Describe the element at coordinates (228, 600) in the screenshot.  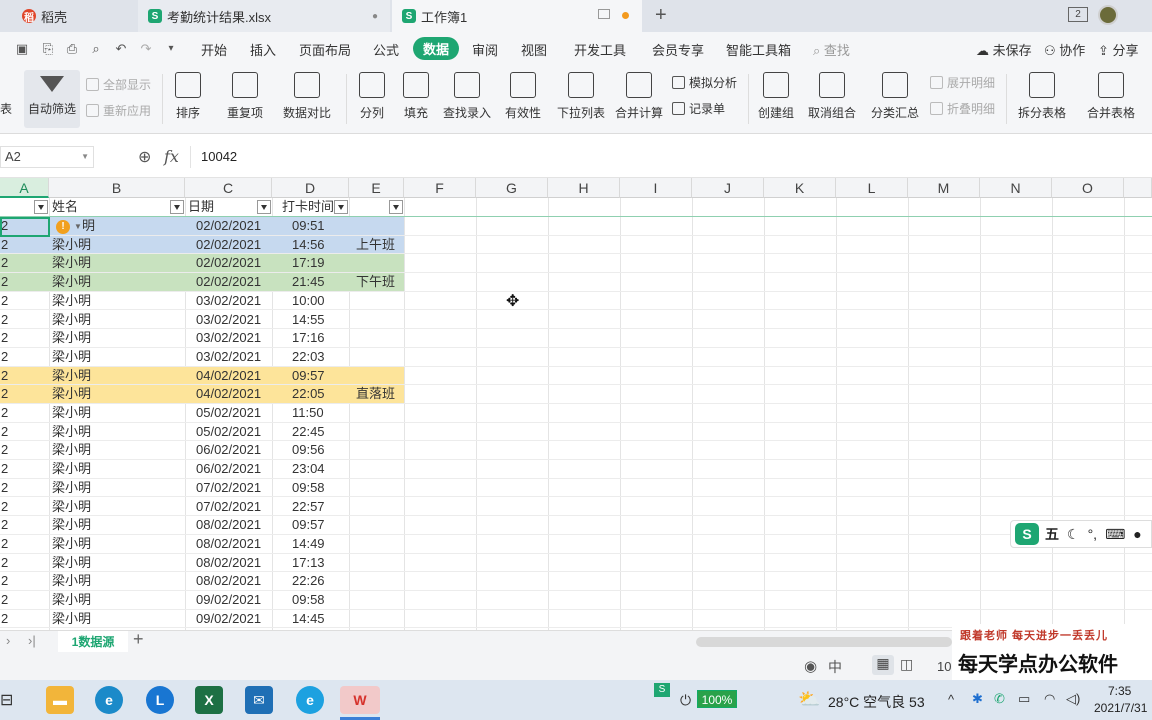
I see `cell-date: 09/02/2021` at that location.